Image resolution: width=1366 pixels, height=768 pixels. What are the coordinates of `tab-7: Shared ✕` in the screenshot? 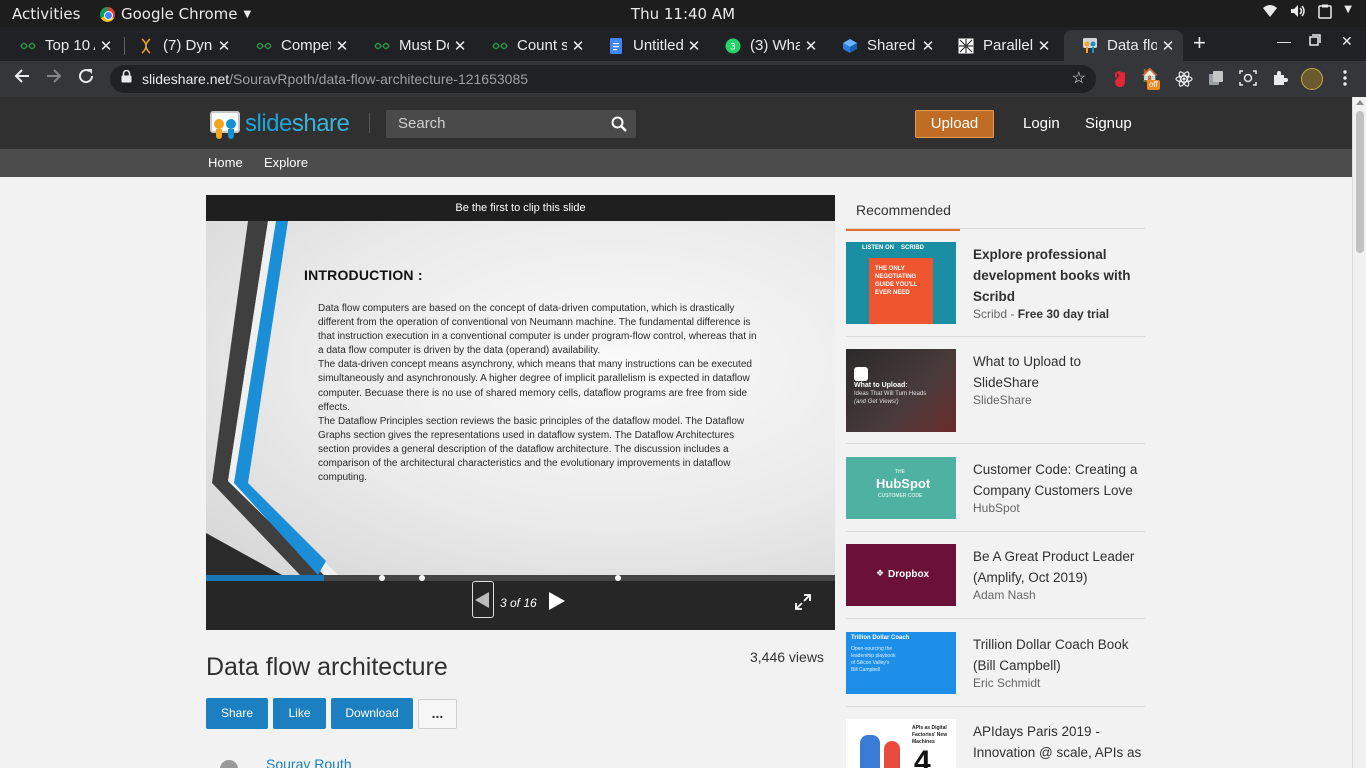 It's located at (883, 45).